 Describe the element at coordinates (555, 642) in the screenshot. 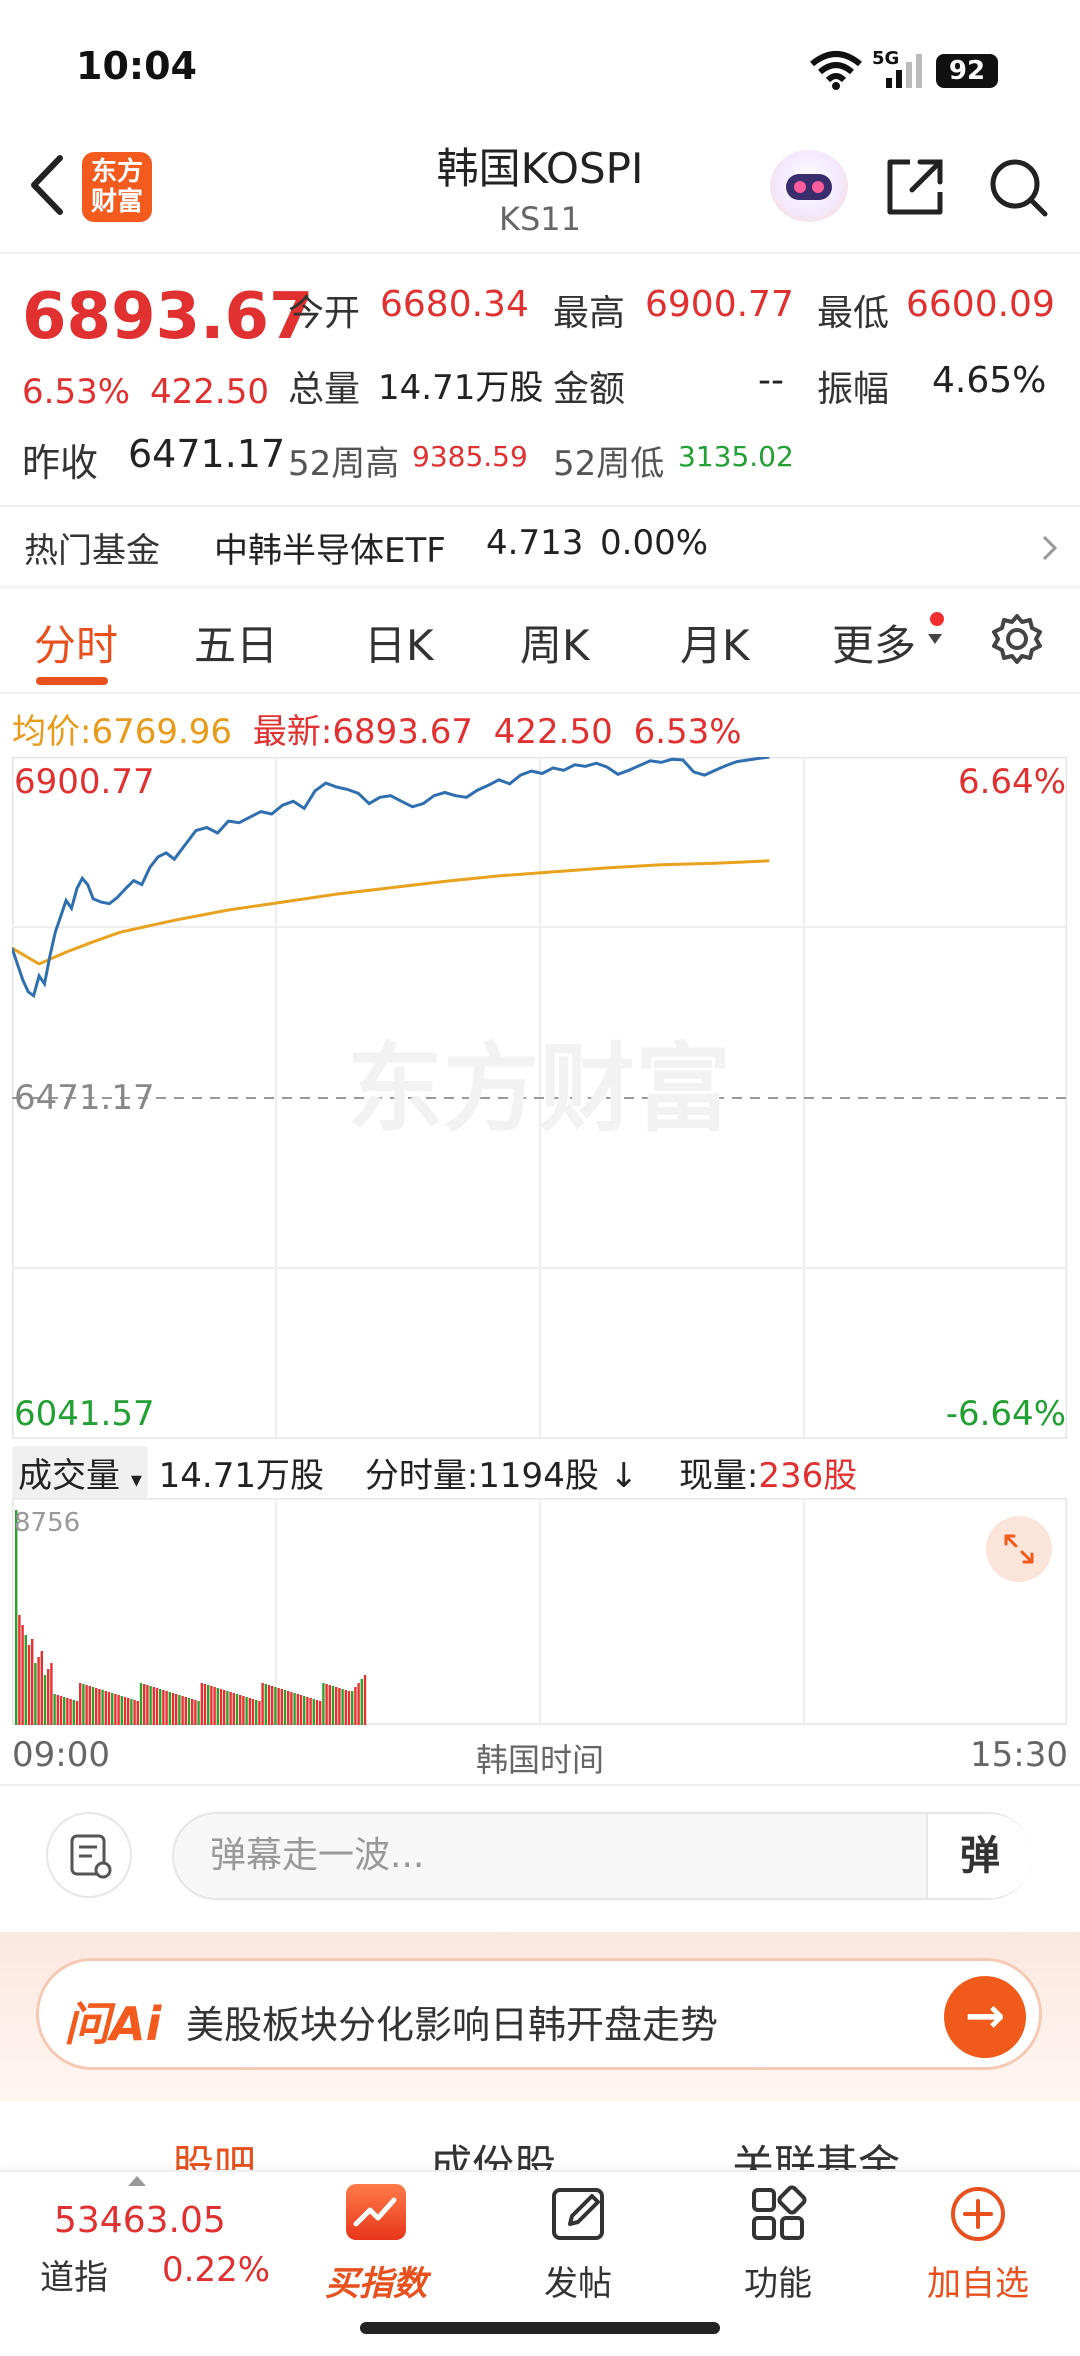

I see `tab-week-k: 周K` at that location.